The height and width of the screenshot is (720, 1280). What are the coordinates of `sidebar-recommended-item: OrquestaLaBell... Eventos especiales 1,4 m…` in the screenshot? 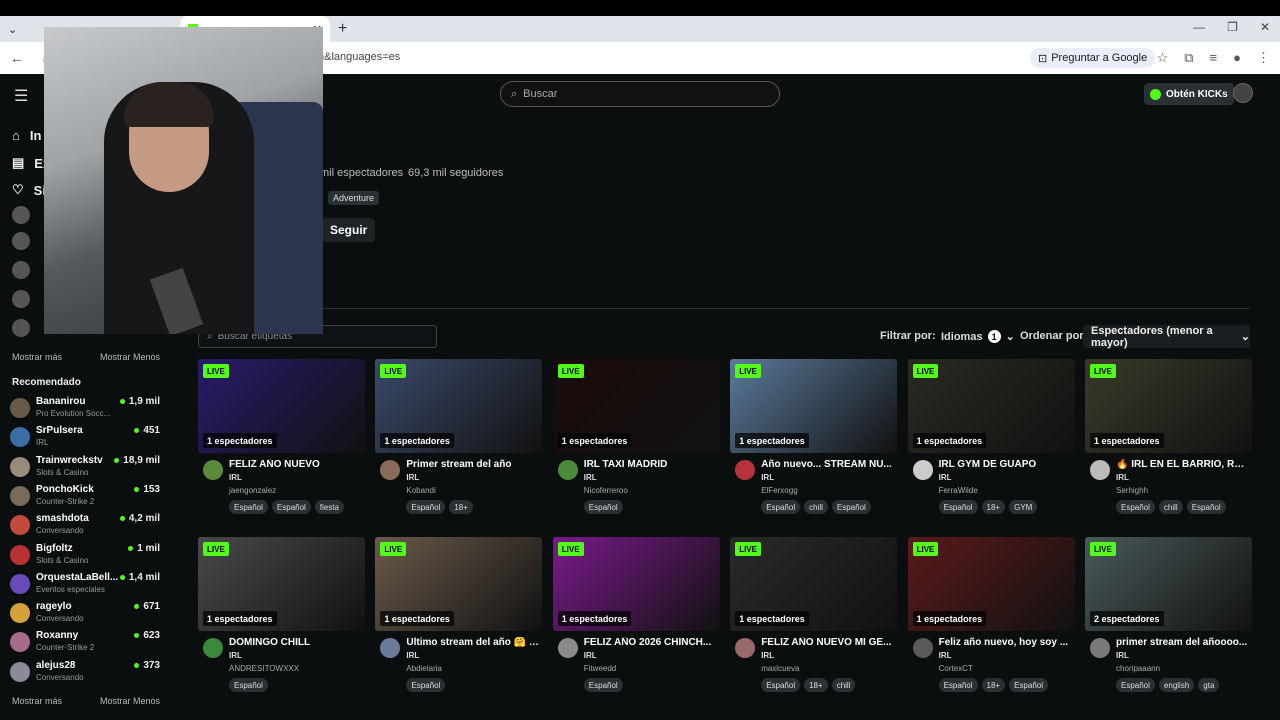 It's located at (85, 584).